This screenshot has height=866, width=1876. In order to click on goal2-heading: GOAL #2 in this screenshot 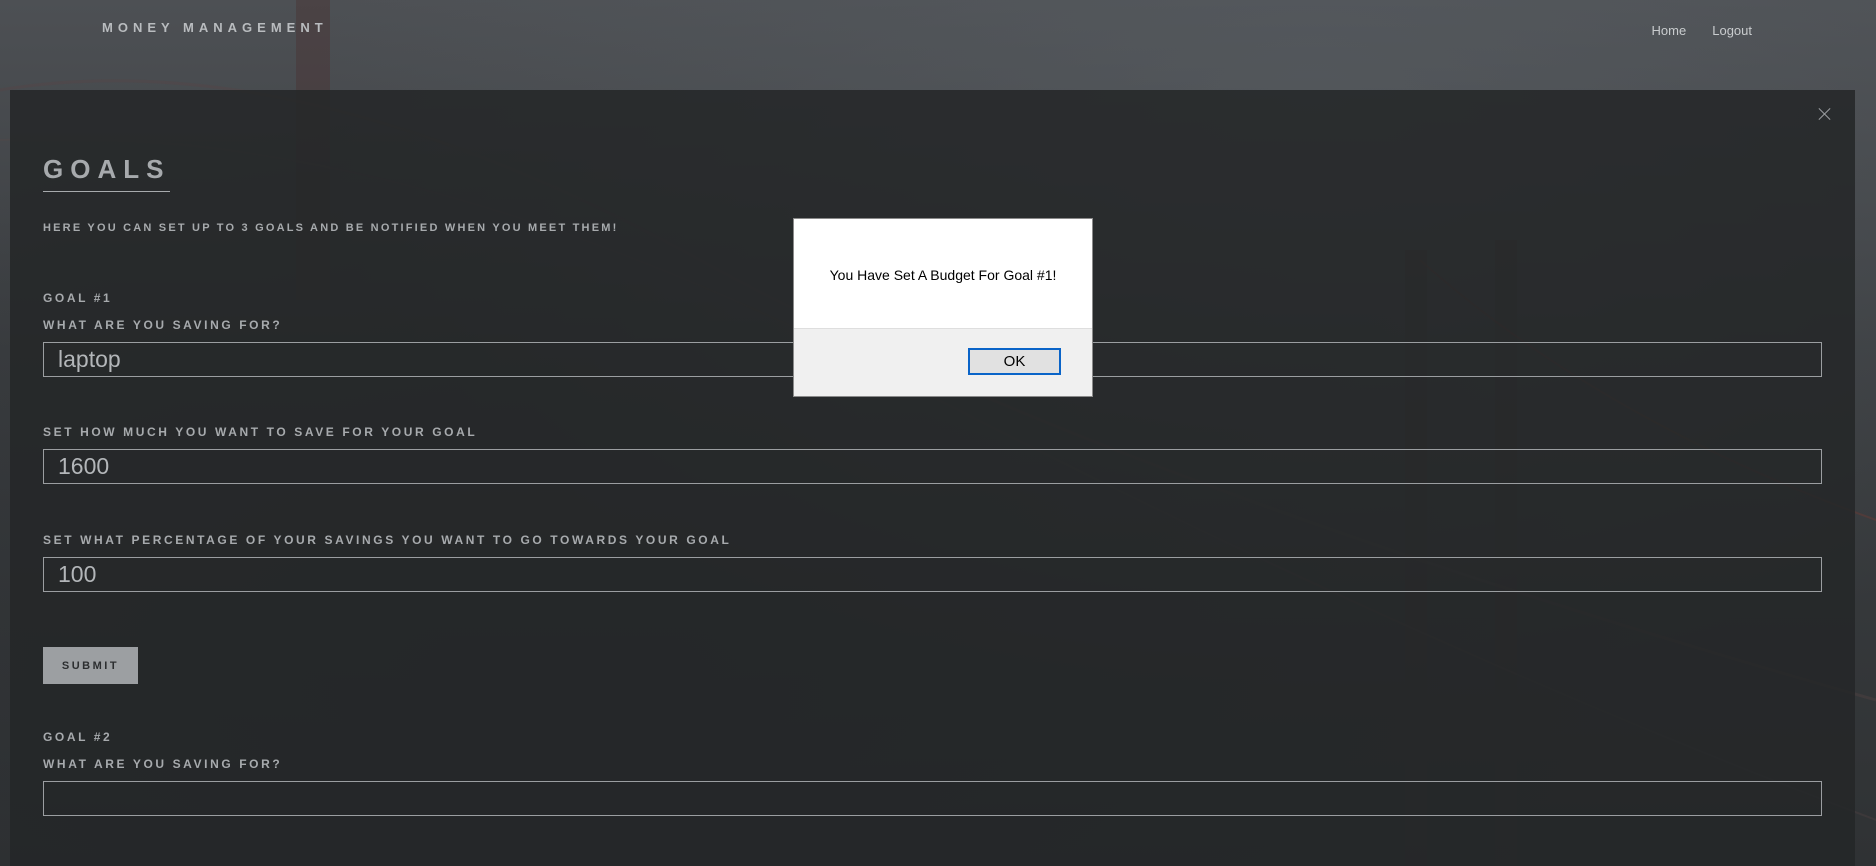, I will do `click(78, 737)`.